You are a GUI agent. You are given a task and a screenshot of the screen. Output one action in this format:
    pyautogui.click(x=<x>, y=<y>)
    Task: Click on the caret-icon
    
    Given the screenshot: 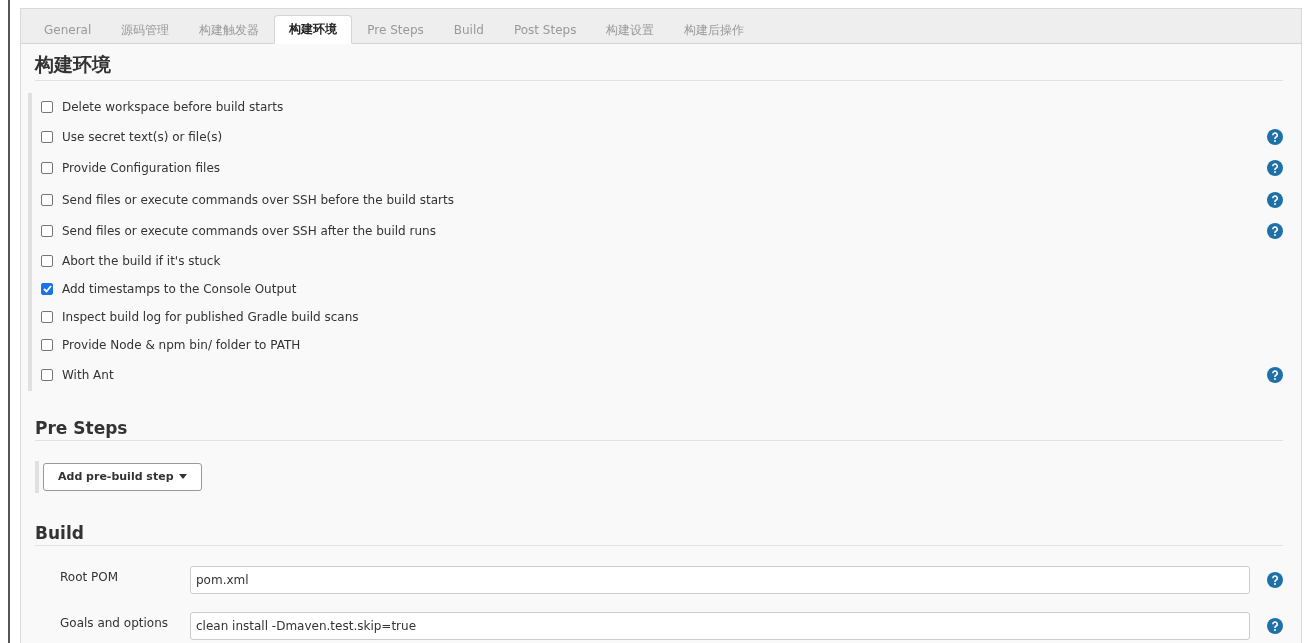 What is the action you would take?
    pyautogui.click(x=182, y=476)
    